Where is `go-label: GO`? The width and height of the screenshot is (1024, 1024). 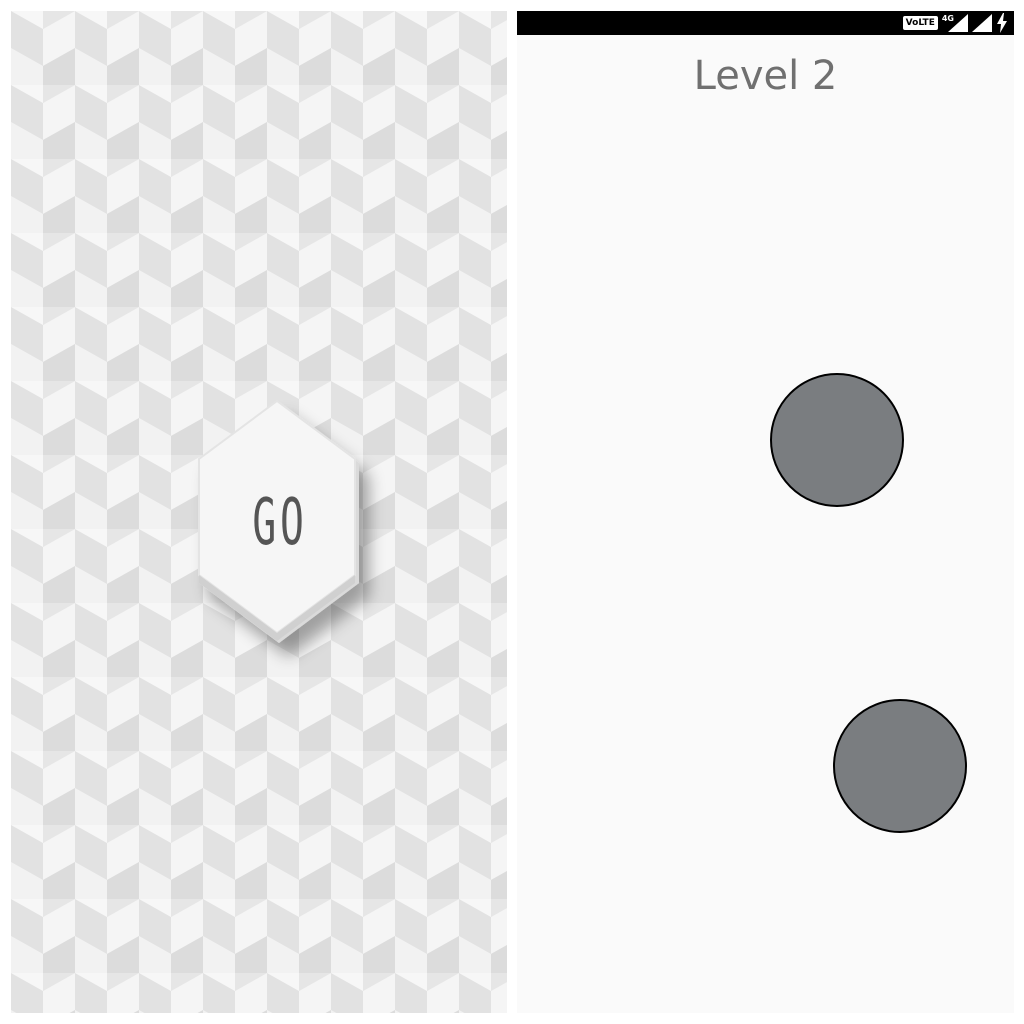
go-label: GO is located at coordinates (280, 523).